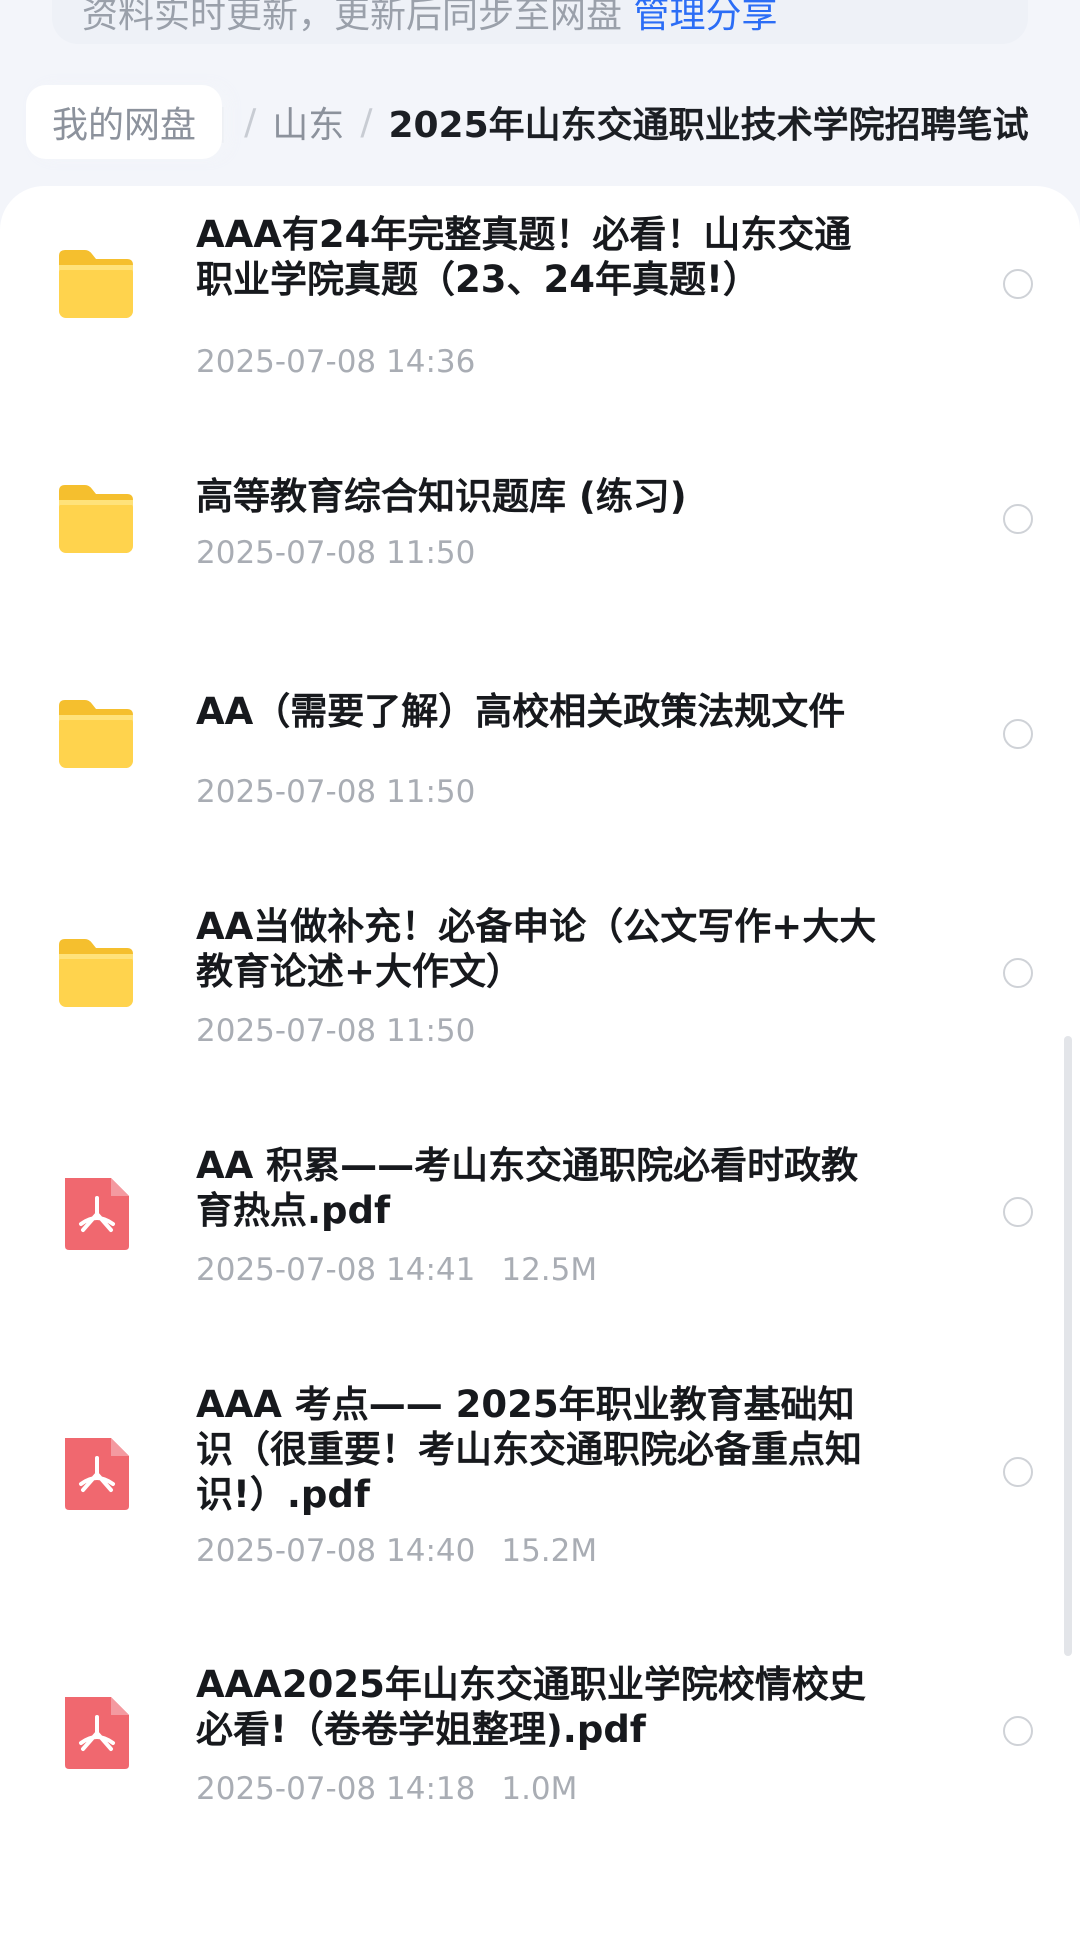 The width and height of the screenshot is (1080, 1946). What do you see at coordinates (541, 949) in the screenshot?
I see `file-name: AA当做补充！必备申论（公文写作+大大教育论述+大作文）` at bounding box center [541, 949].